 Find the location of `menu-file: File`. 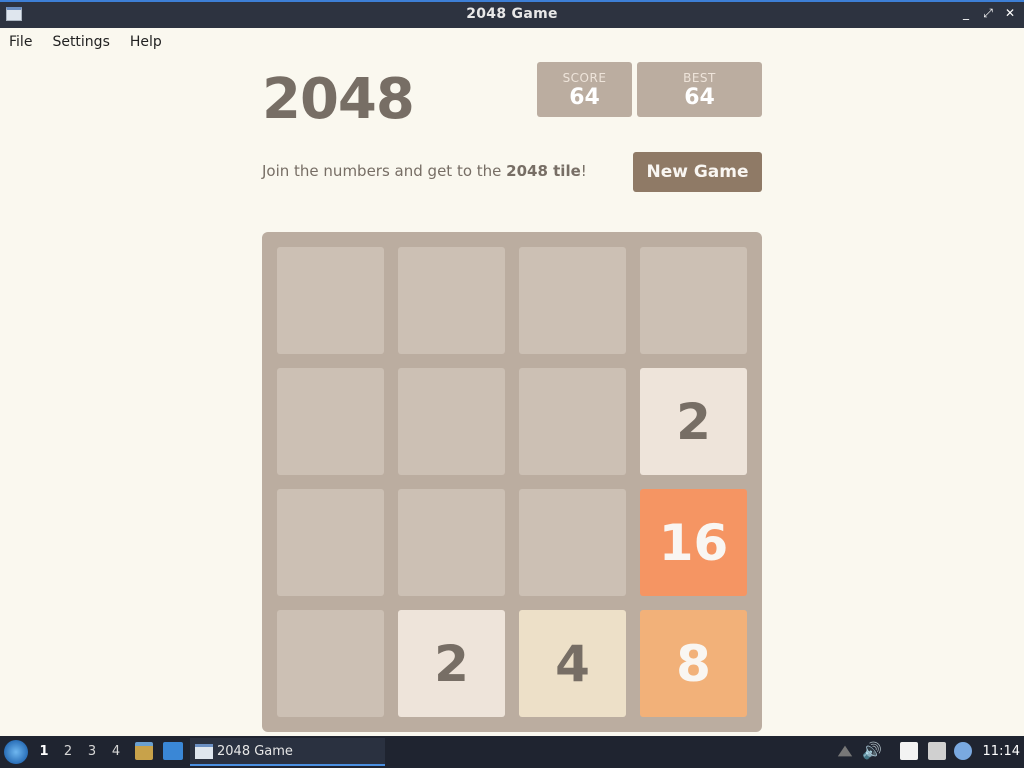

menu-file: File is located at coordinates (20, 42).